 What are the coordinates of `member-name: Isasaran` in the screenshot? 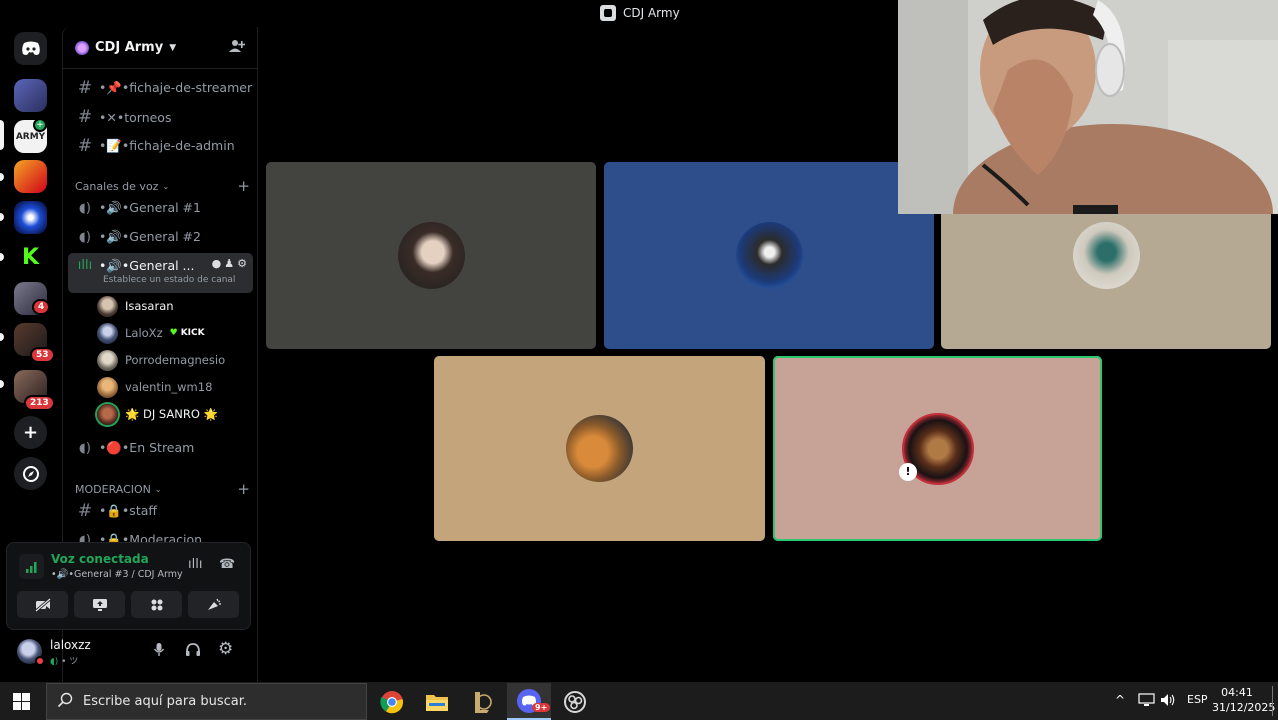 It's located at (149, 306).